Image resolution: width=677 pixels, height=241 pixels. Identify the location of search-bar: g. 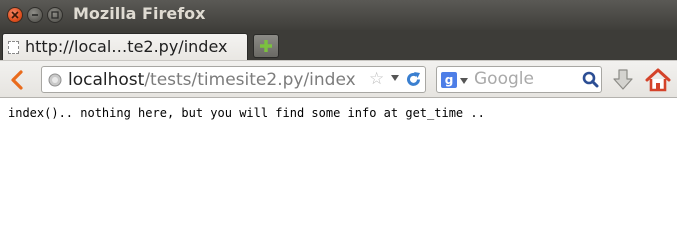
(519, 79).